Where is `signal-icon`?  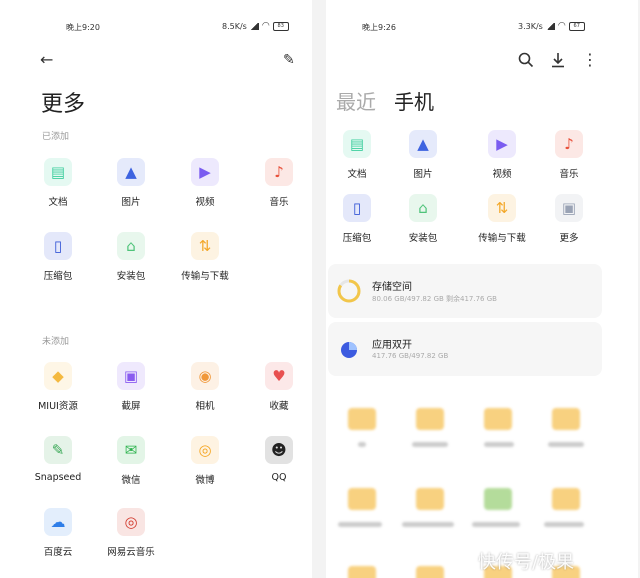 signal-icon is located at coordinates (254, 26).